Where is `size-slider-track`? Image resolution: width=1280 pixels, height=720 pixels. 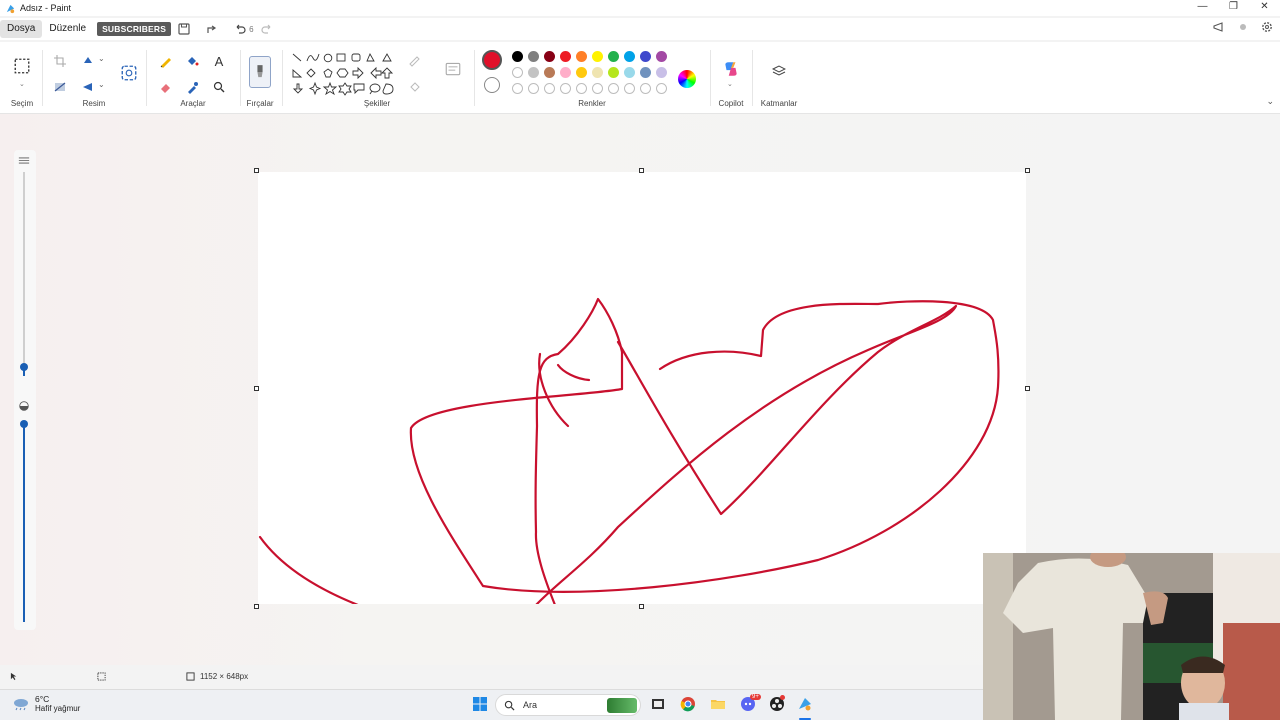 size-slider-track is located at coordinates (24, 270).